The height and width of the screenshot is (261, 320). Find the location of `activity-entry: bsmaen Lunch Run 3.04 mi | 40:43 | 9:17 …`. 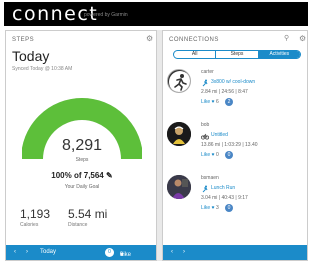

activity-entry: bsmaen Lunch Run 3.04 mi | 40:43 | 9:17 … is located at coordinates (237, 200).